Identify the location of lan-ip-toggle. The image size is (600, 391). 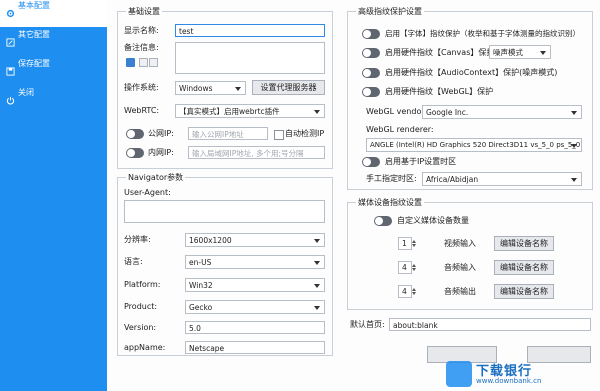
(135, 153).